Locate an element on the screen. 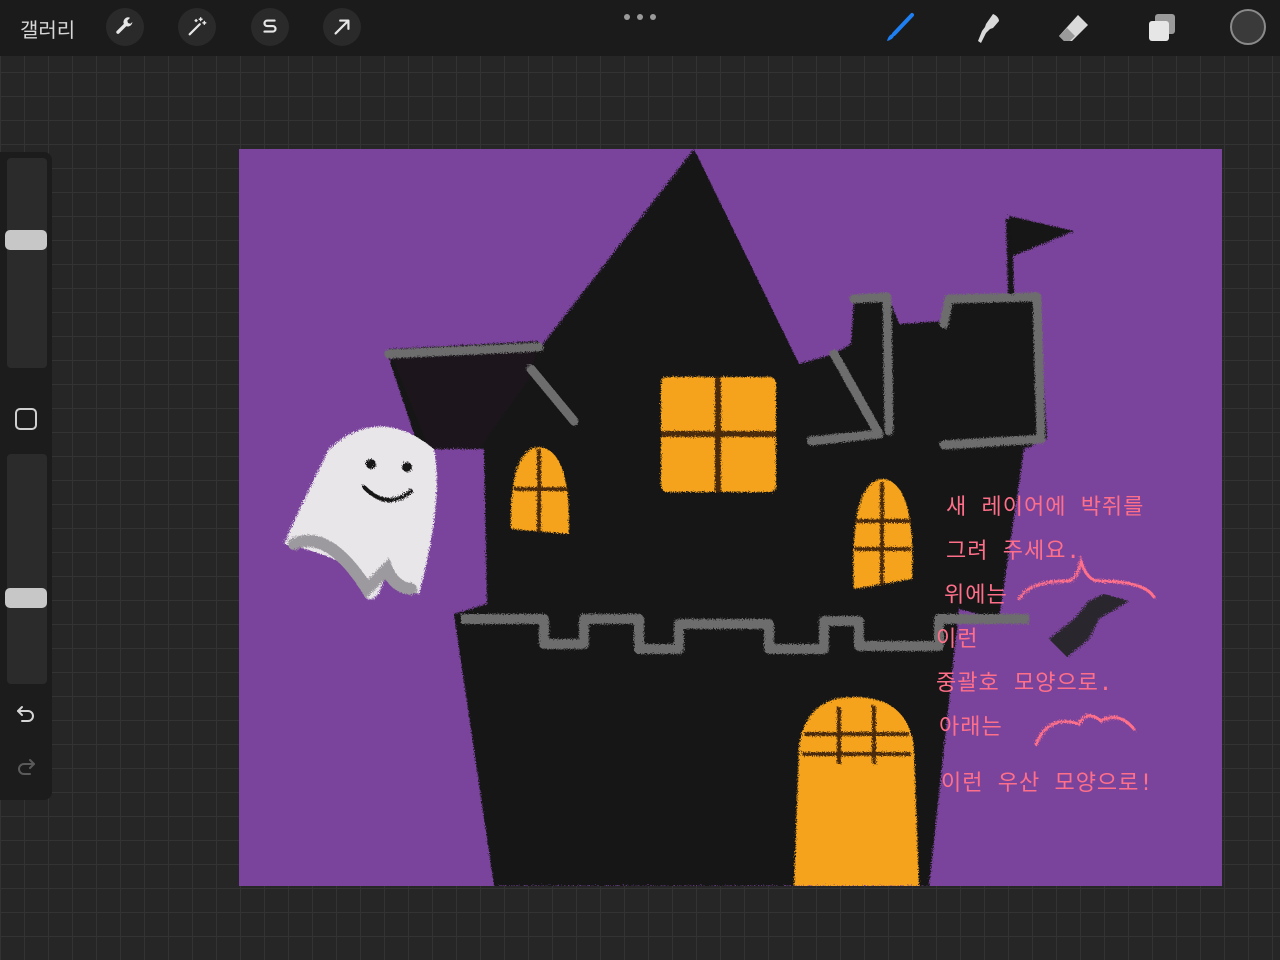  layers-icon is located at coordinates (1162, 27).